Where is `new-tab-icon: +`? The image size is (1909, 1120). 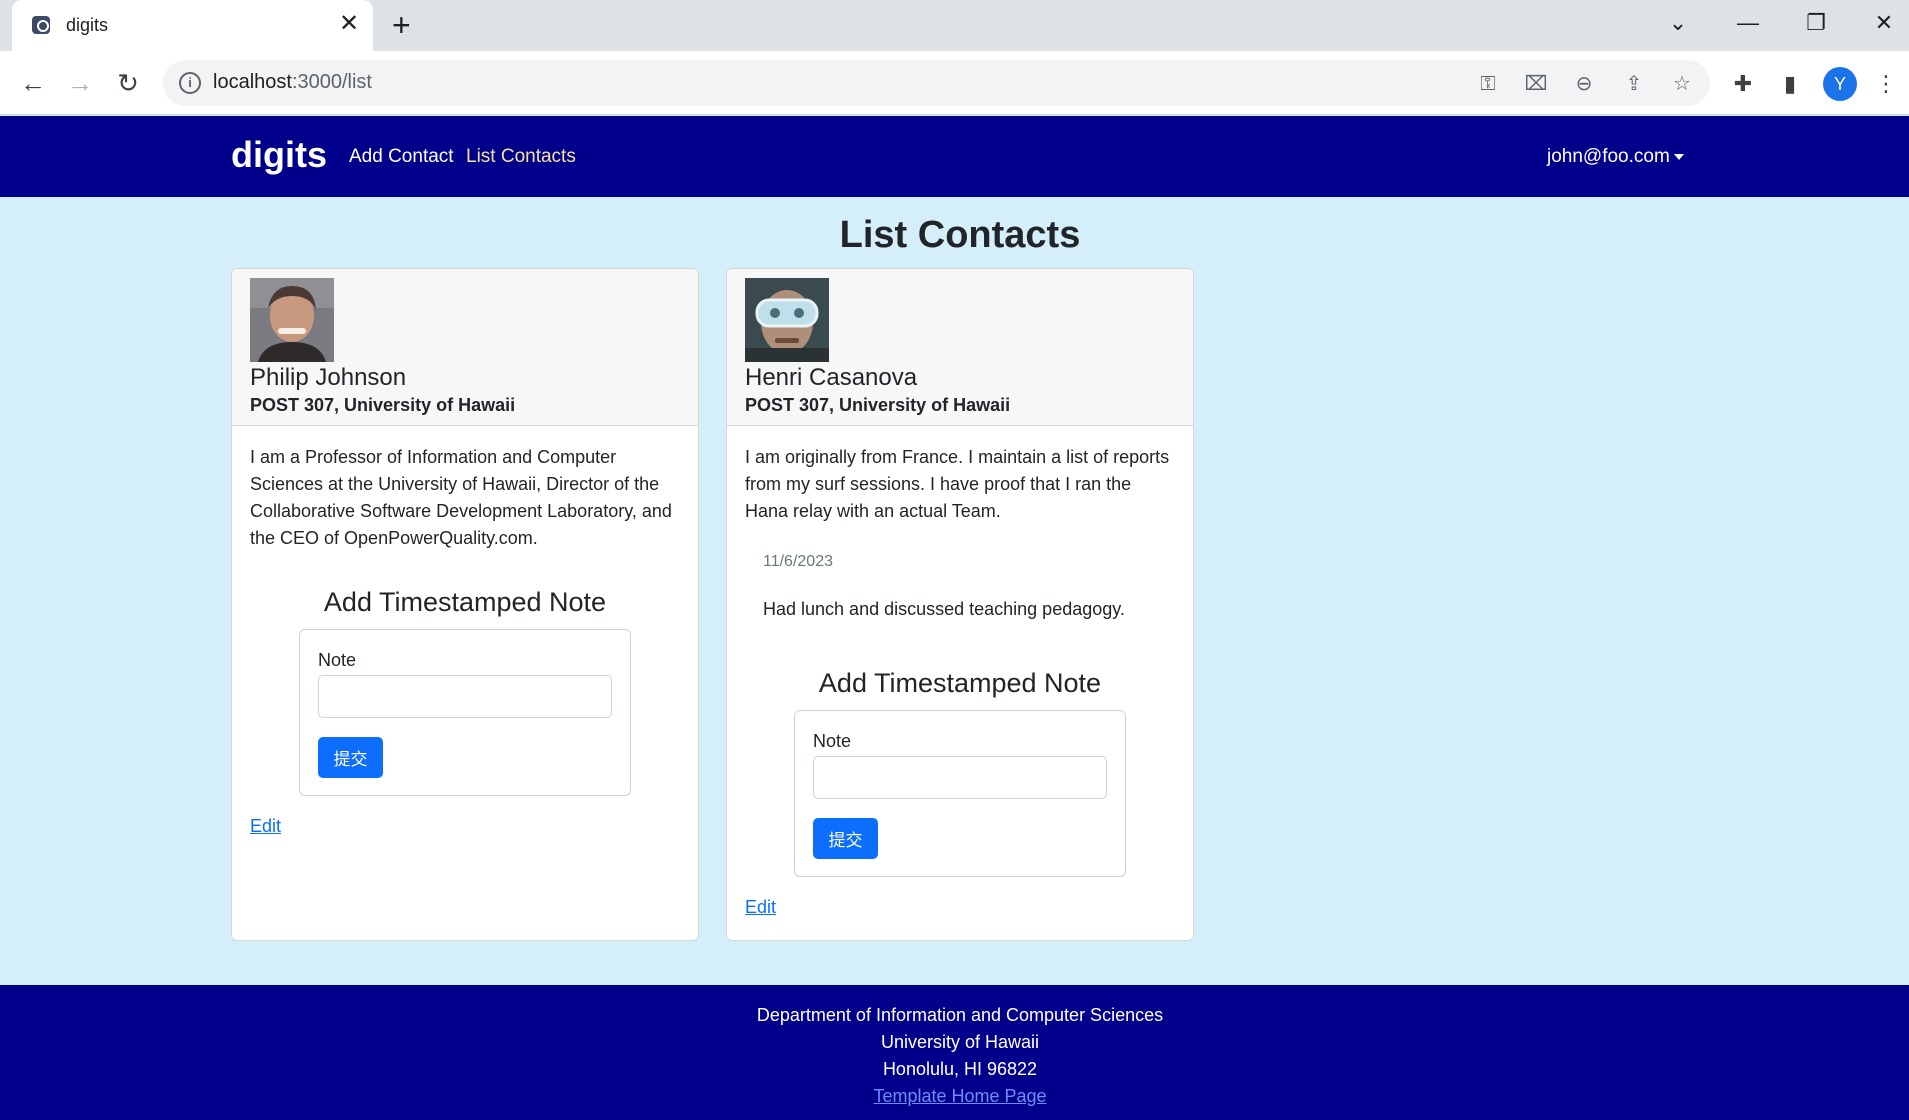 new-tab-icon: + is located at coordinates (401, 25).